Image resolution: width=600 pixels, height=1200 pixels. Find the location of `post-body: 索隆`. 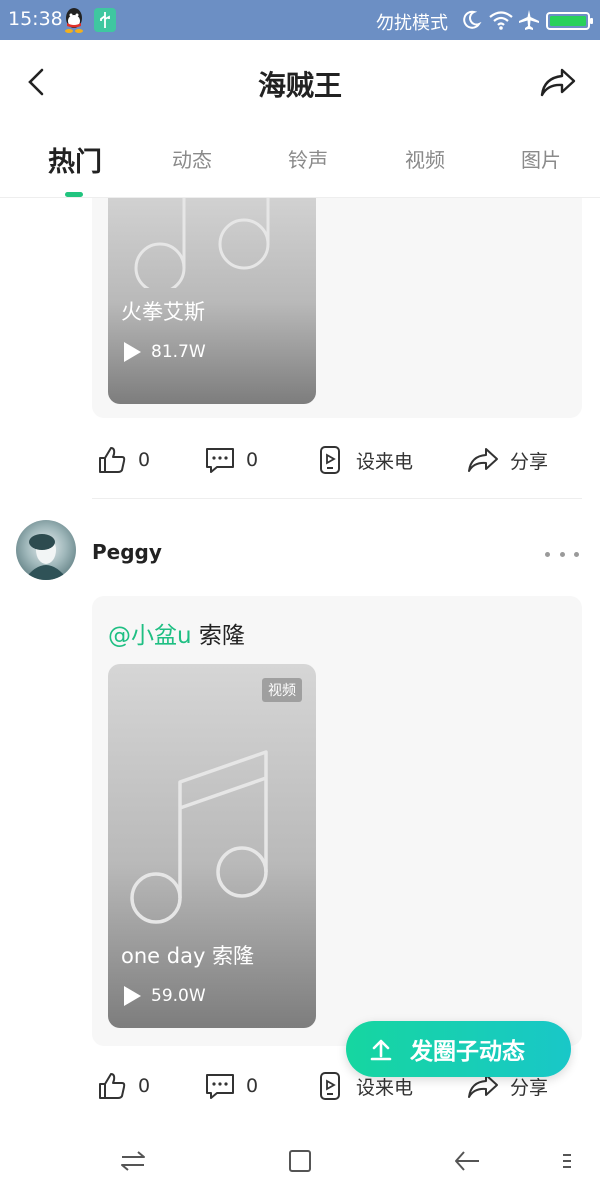

post-body: 索隆 is located at coordinates (218, 636).